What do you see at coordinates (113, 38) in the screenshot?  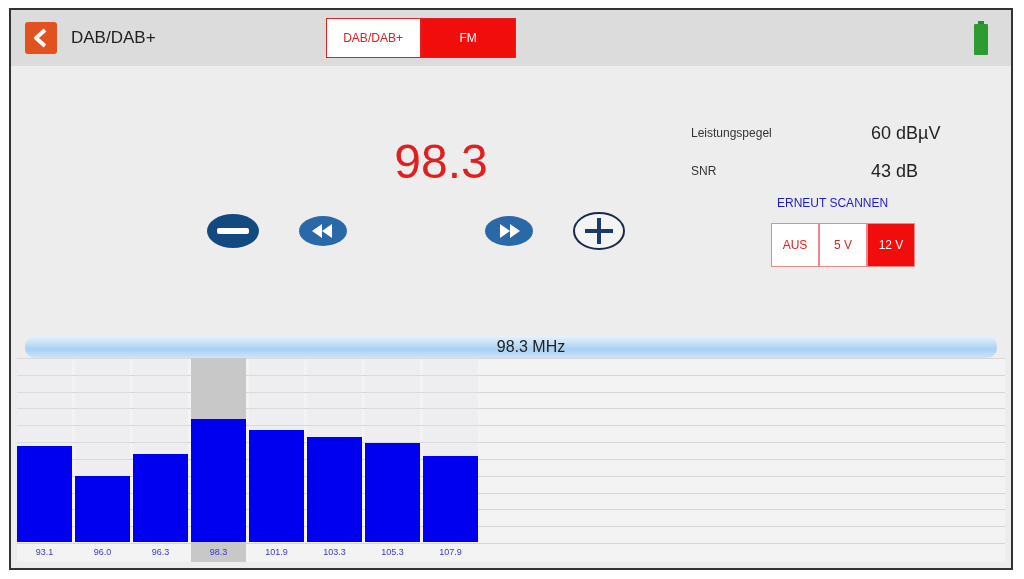 I see `screen-title: DAB/DAB+` at bounding box center [113, 38].